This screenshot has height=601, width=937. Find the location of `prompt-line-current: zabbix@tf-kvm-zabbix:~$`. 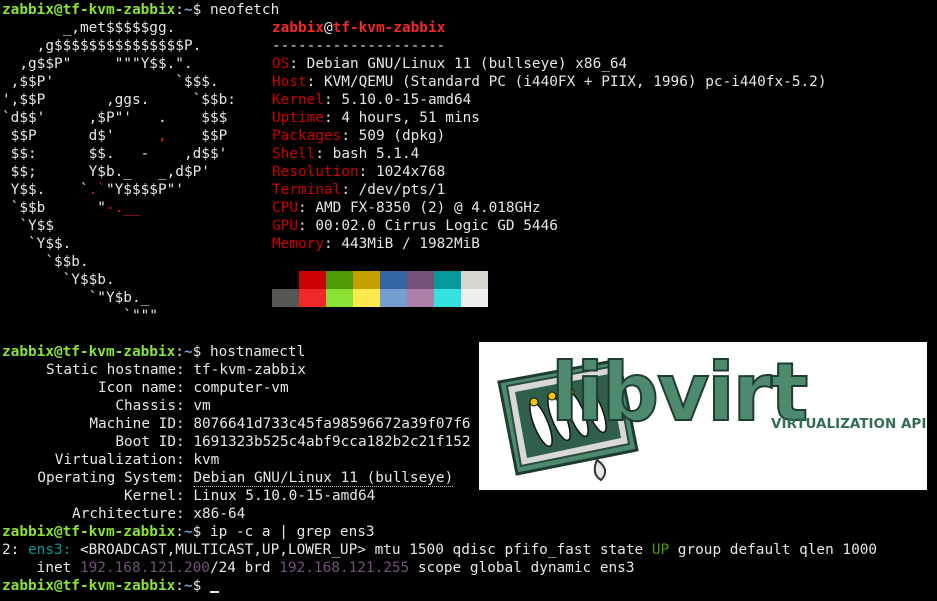

prompt-line-current: zabbix@tf-kvm-zabbix:~$ is located at coordinates (110, 586).